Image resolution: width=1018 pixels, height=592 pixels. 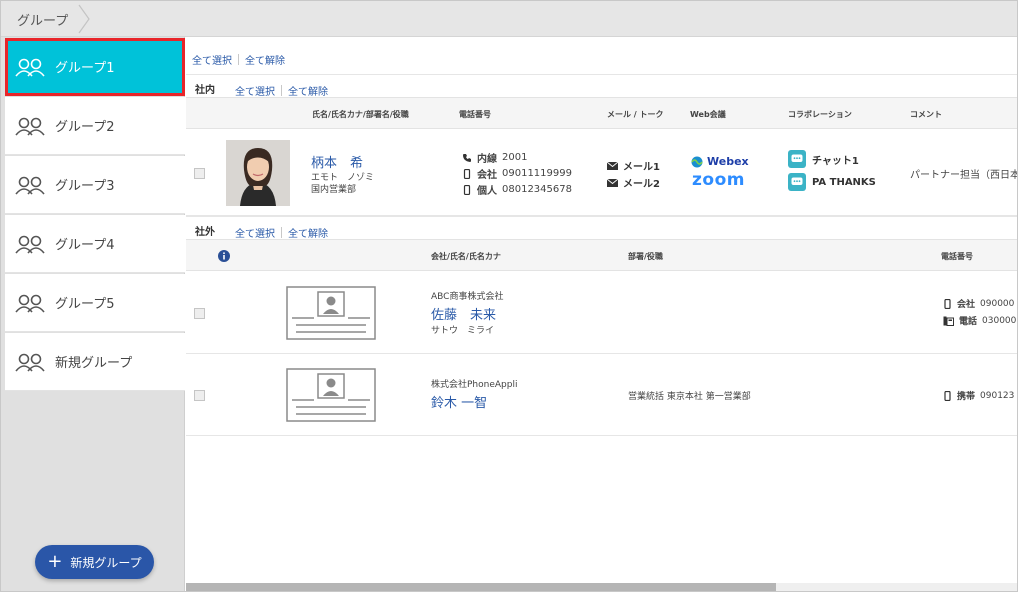 I want to click on phone-company: 会社 09011119999, so click(x=517, y=173).